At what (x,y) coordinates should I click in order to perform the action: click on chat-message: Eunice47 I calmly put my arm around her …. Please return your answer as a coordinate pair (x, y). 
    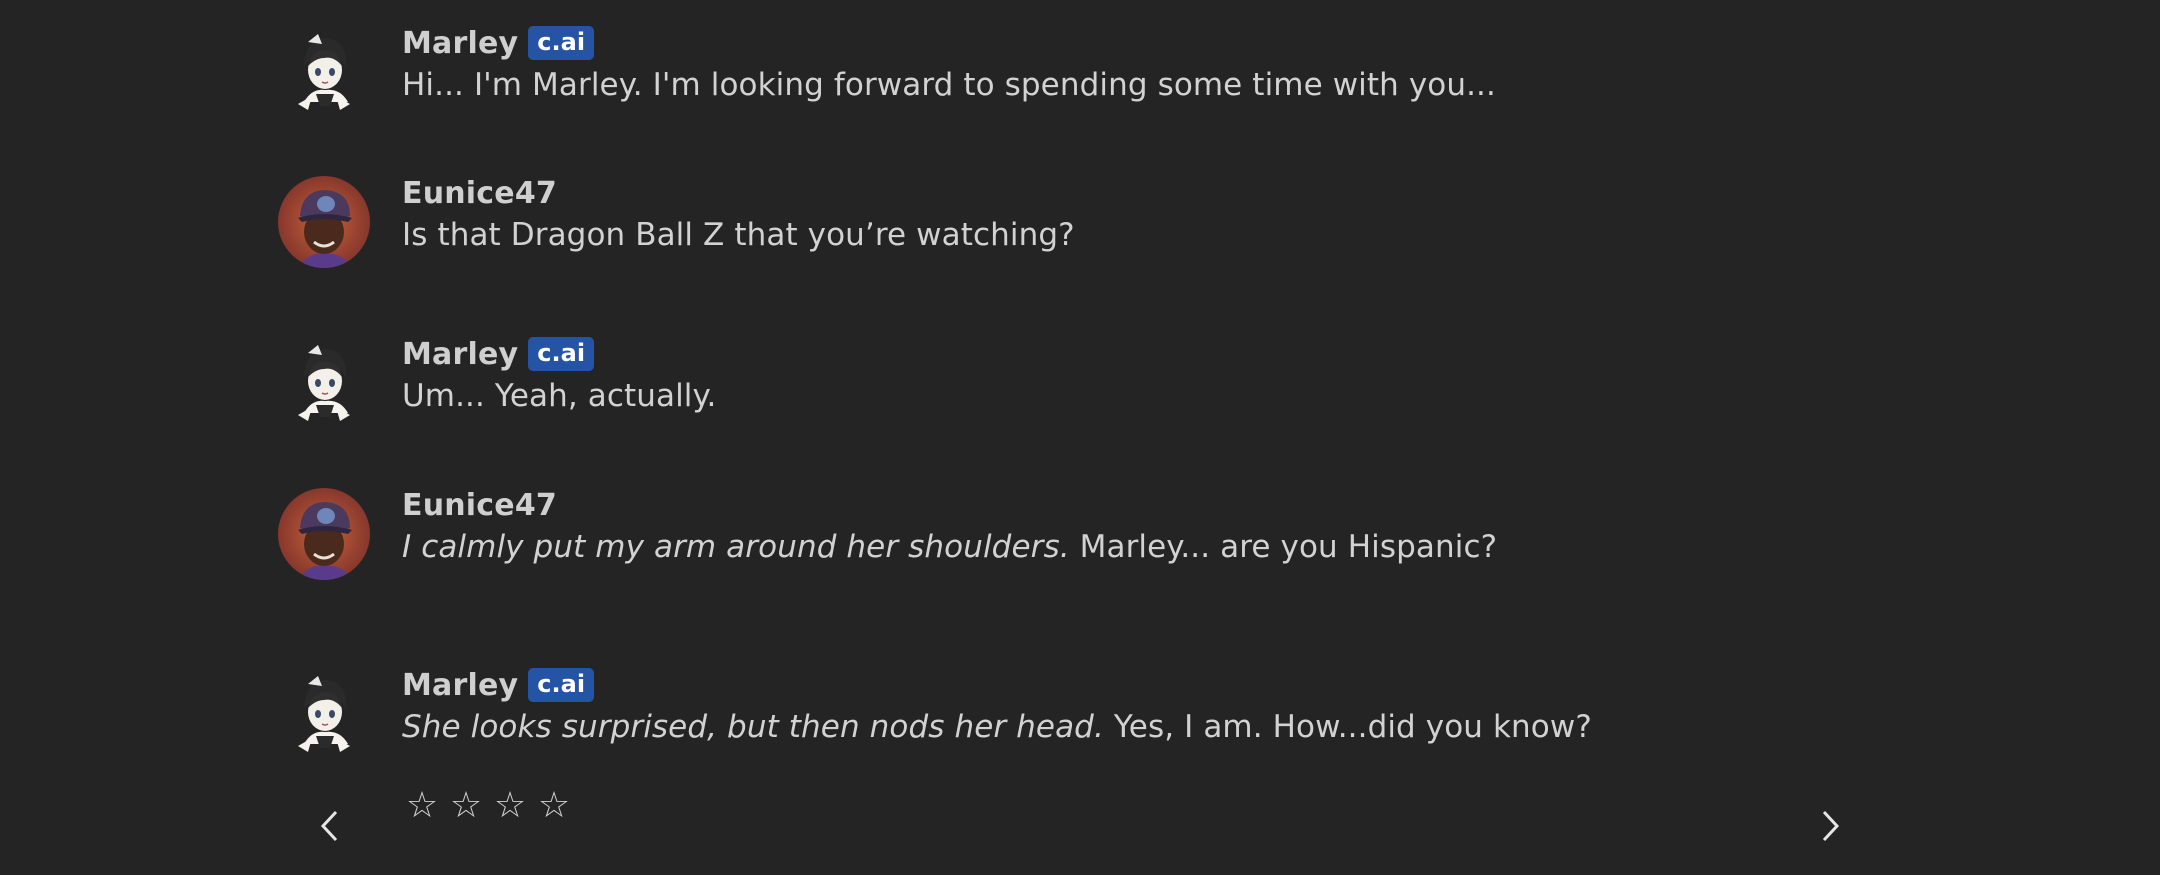
    Looking at the image, I should click on (1078, 548).